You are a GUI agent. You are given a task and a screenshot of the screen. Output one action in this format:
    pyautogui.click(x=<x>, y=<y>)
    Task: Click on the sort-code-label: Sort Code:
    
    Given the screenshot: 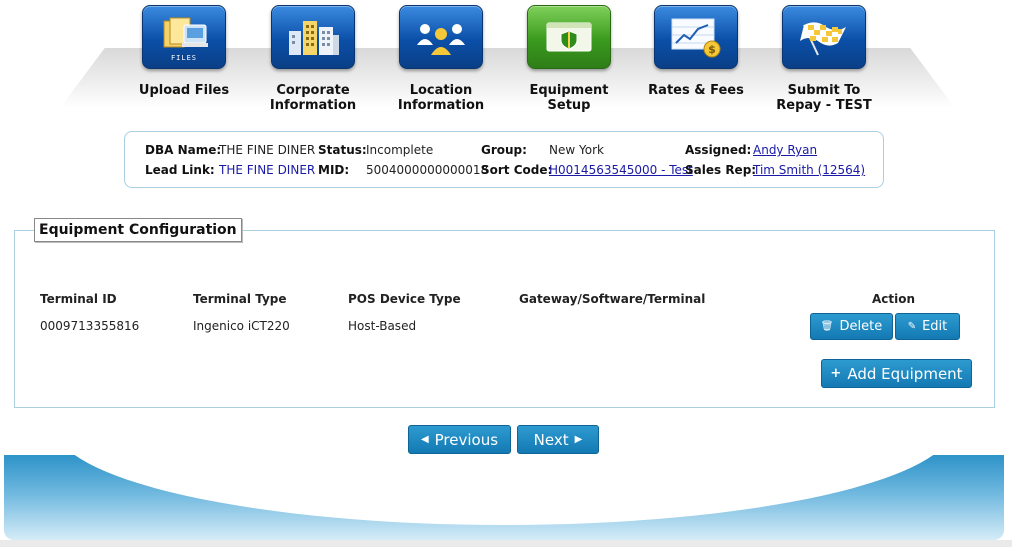 What is the action you would take?
    pyautogui.click(x=517, y=170)
    